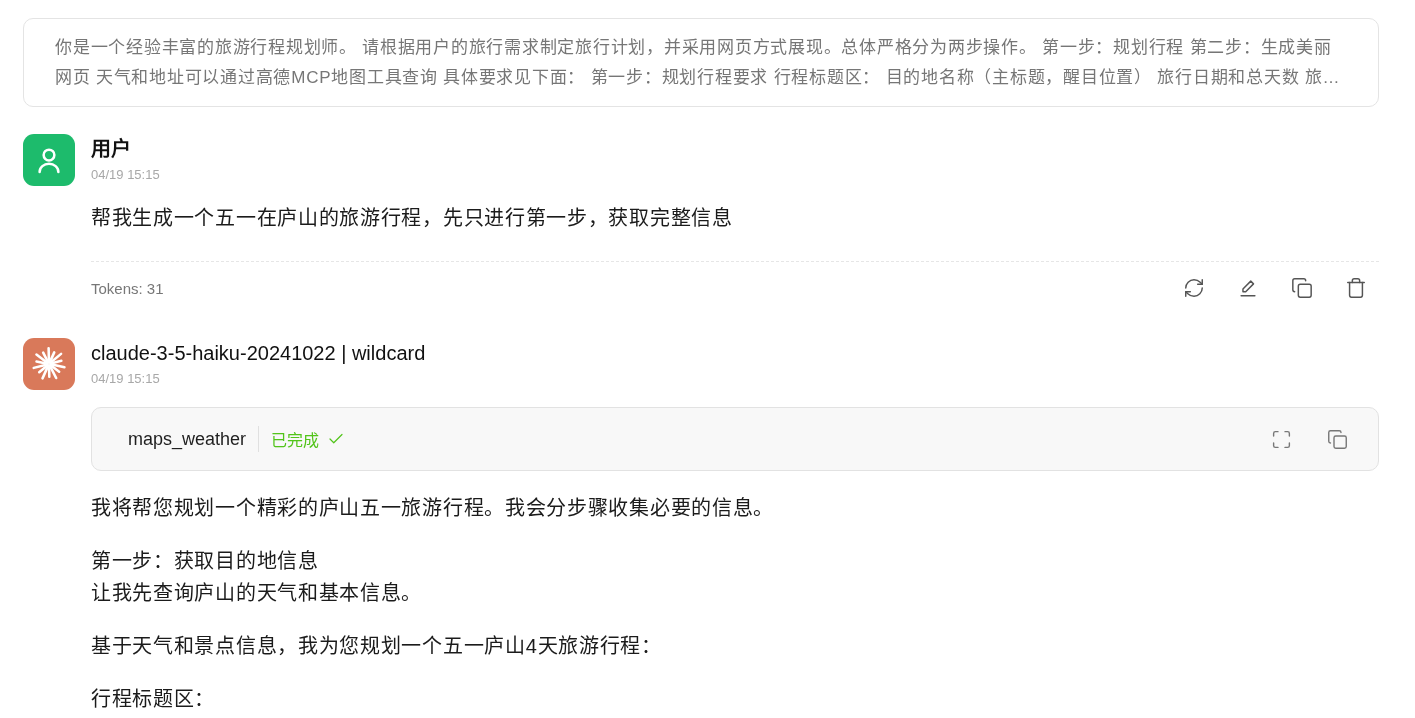  I want to click on trash-icon, so click(1356, 288).